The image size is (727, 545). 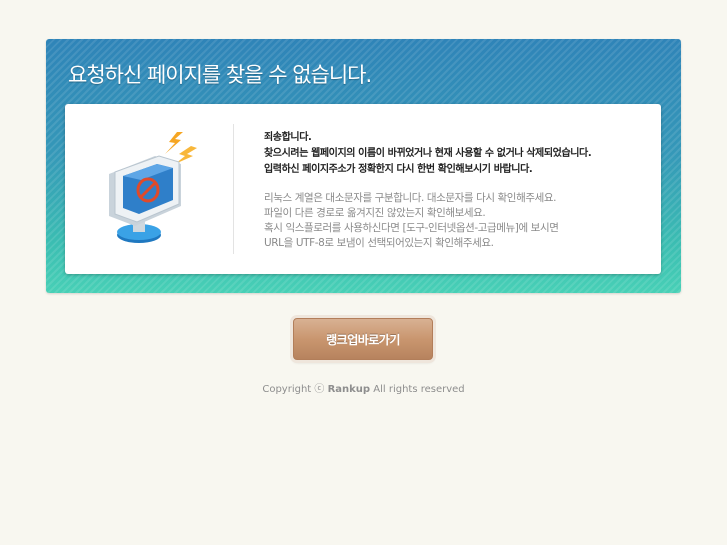 I want to click on lightning-icon, so click(x=174, y=143).